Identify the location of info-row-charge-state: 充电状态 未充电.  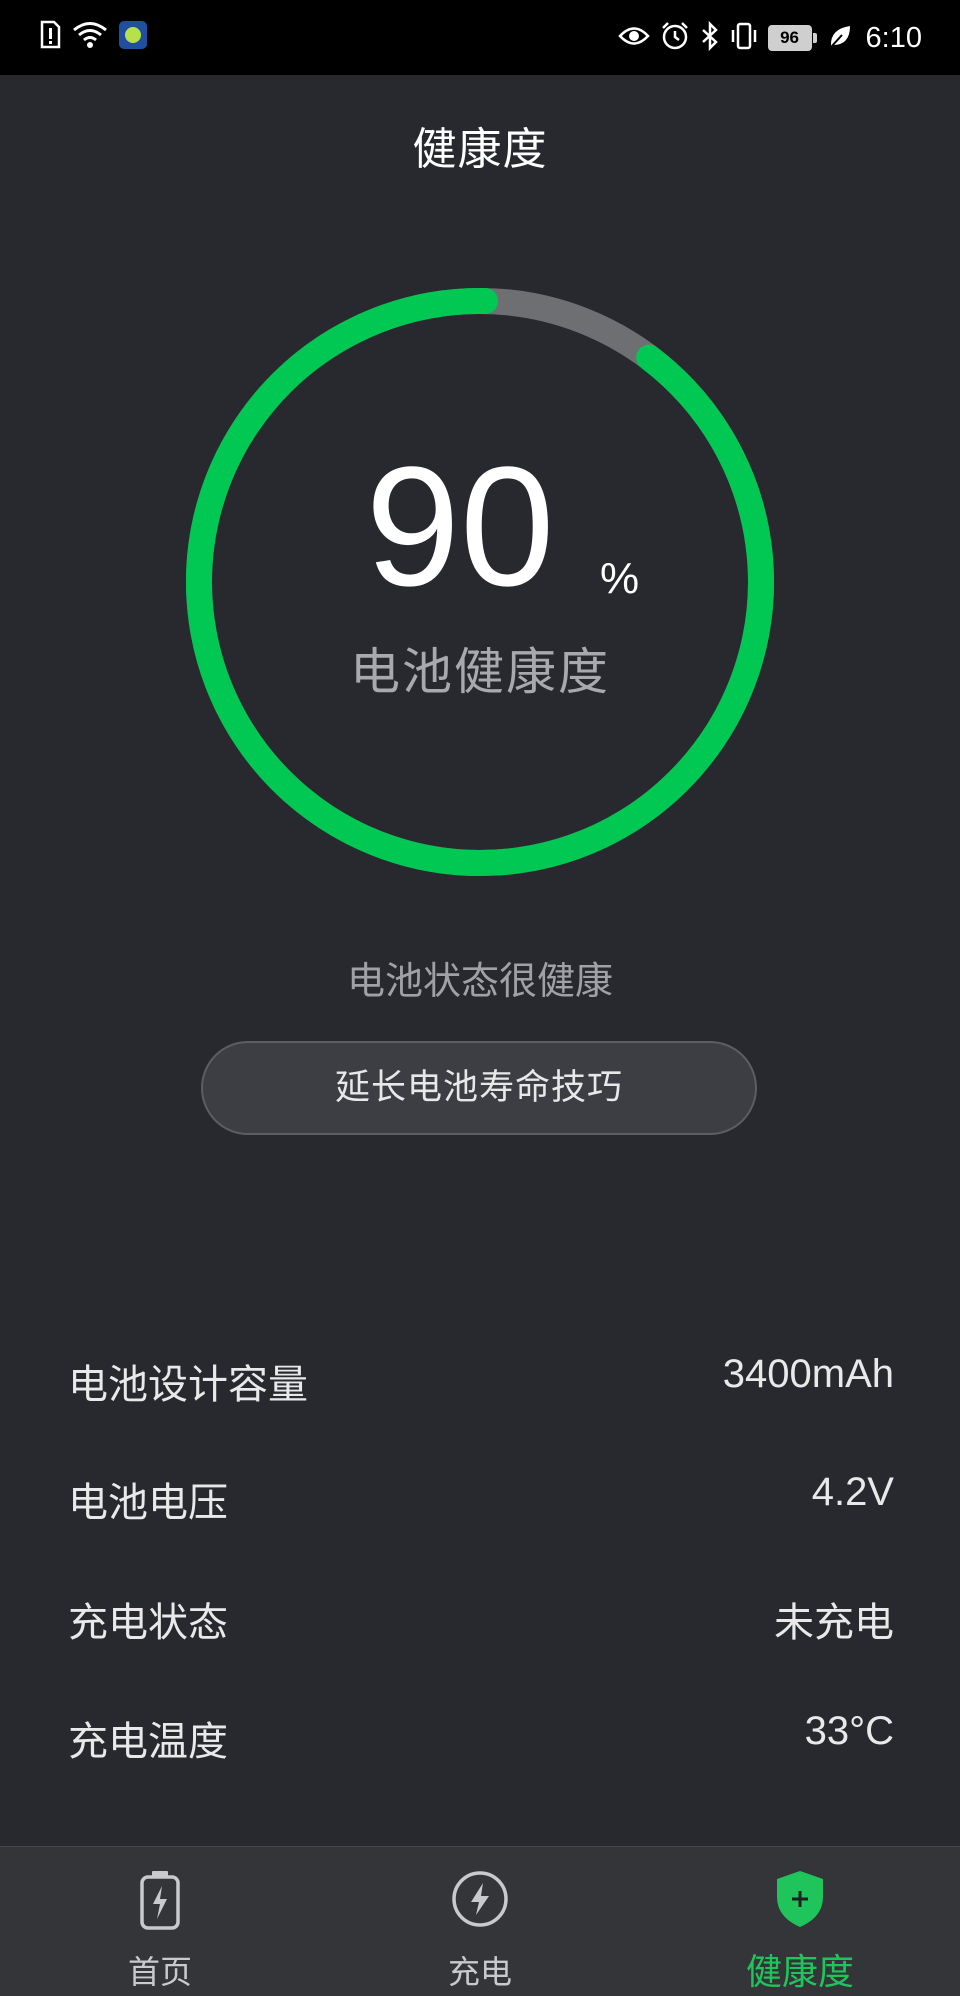
(481, 1620).